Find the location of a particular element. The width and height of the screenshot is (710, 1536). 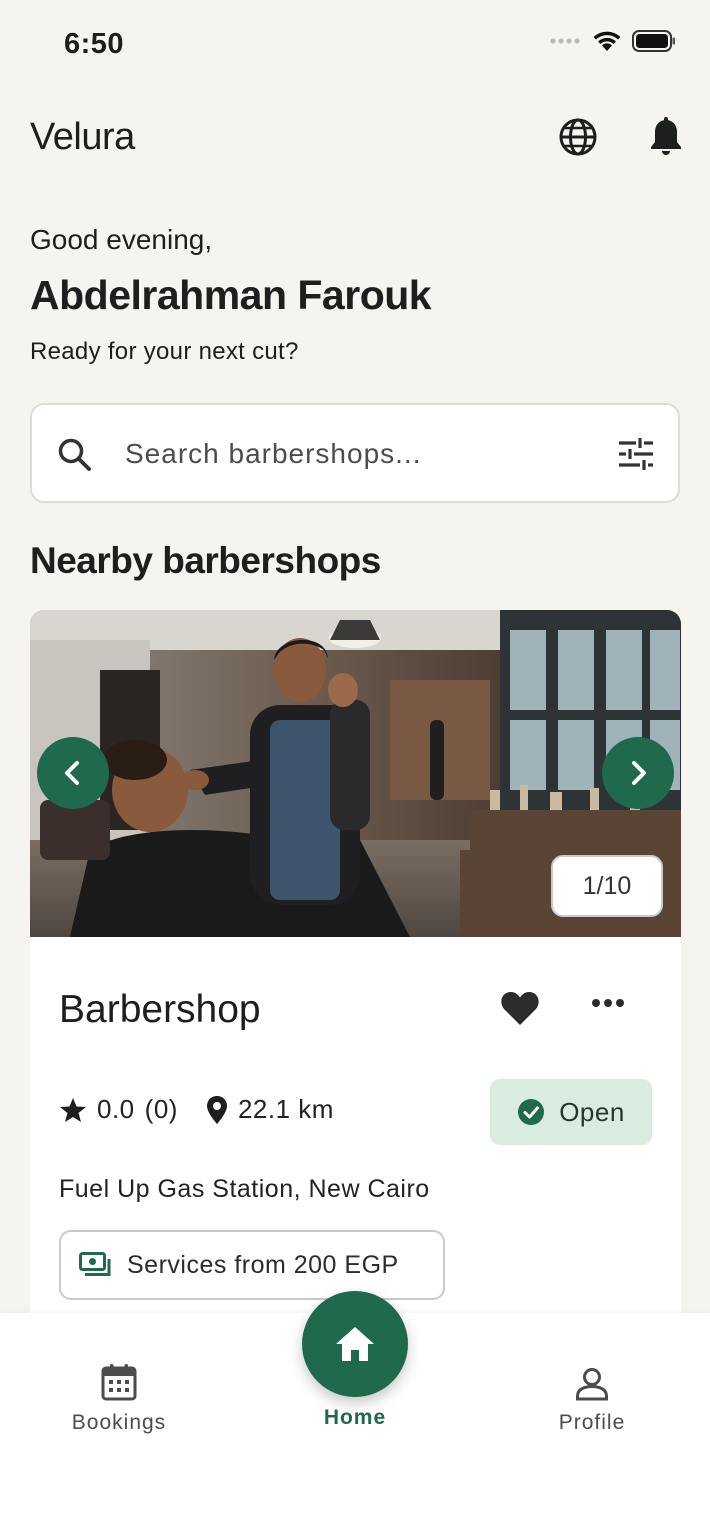

status-time: 6:50 is located at coordinates (94, 44).